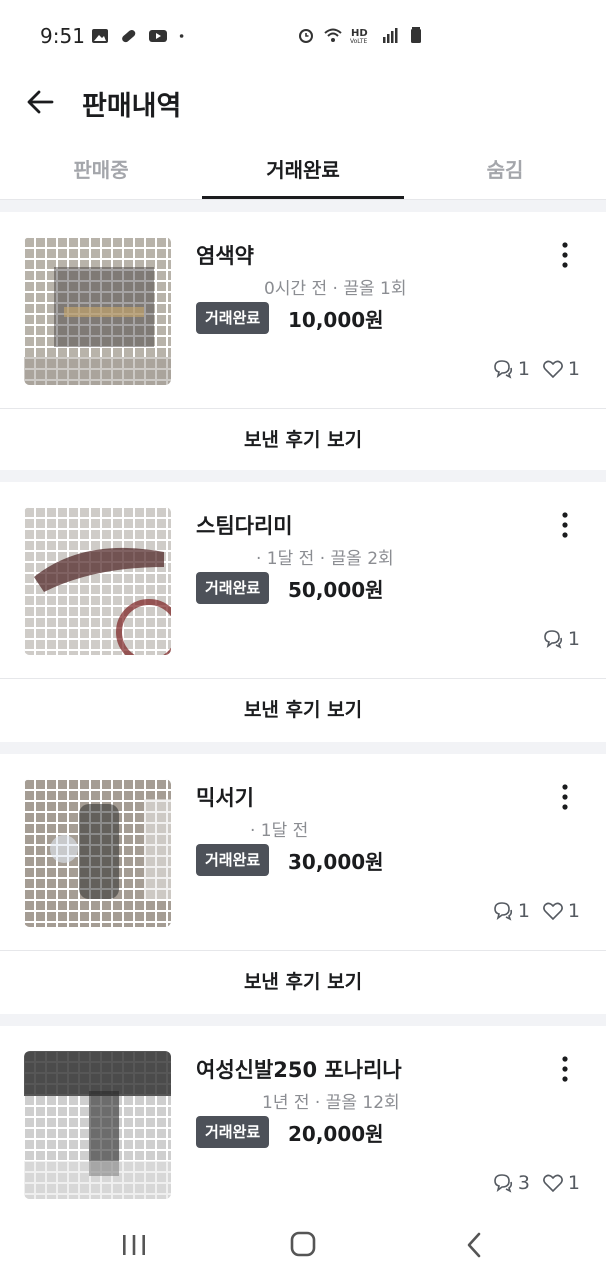 This screenshot has width=606, height=1280. What do you see at coordinates (279, 831) in the screenshot?
I see `item-meta: · 1달 전` at bounding box center [279, 831].